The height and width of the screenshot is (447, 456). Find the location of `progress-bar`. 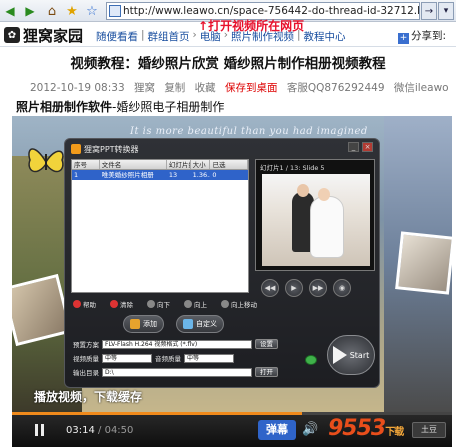

progress-bar is located at coordinates (232, 413).